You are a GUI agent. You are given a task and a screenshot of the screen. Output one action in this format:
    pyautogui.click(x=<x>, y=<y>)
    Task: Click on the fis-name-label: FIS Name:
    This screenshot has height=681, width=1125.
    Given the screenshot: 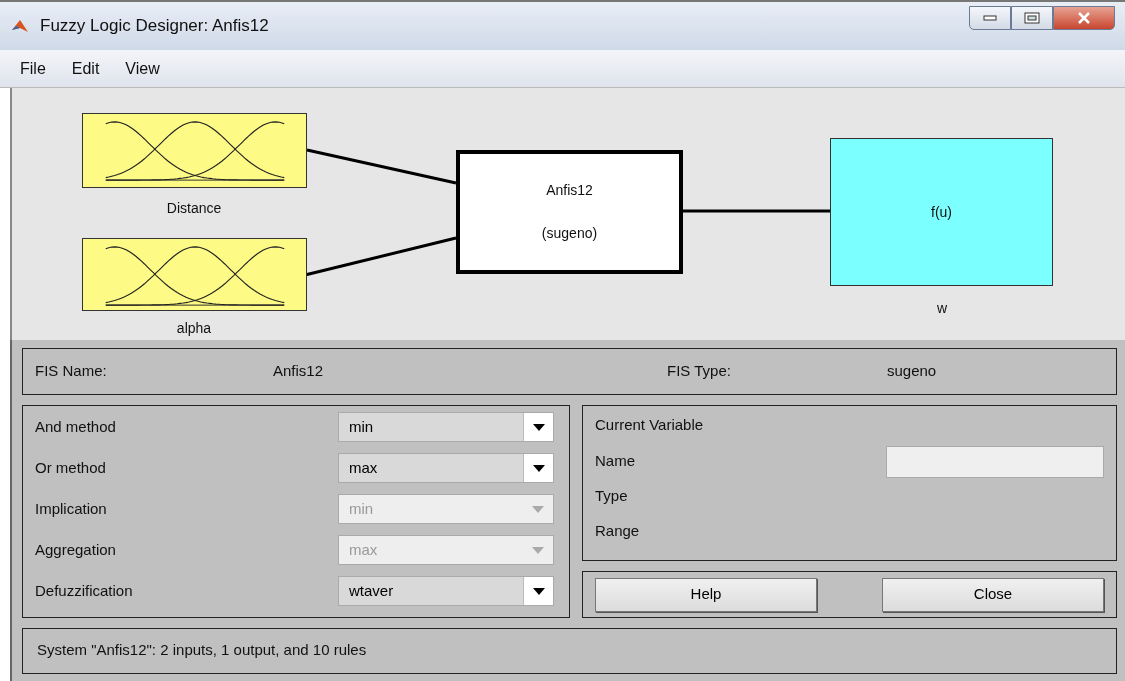 What is the action you would take?
    pyautogui.click(x=71, y=371)
    